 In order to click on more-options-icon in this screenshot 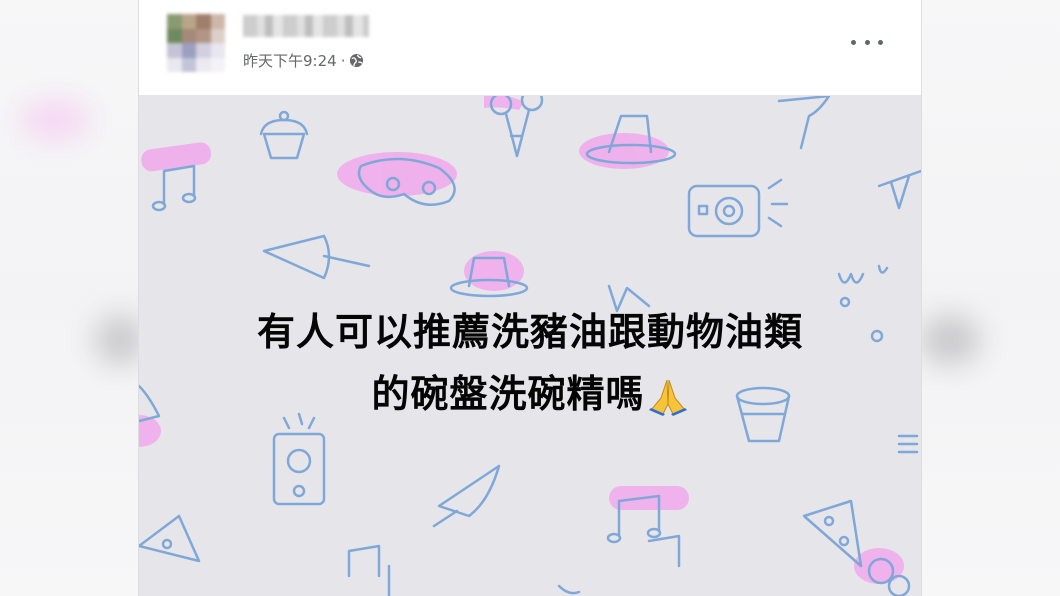, I will do `click(853, 42)`.